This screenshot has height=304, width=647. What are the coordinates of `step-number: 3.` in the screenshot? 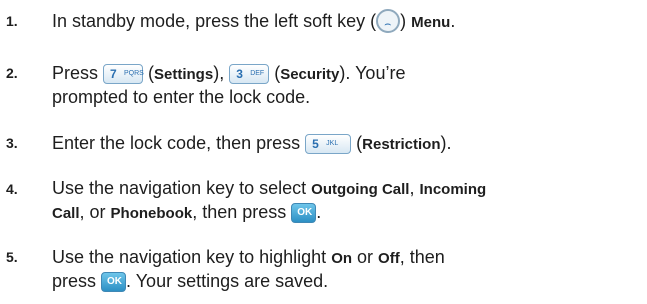 It's located at (12, 143).